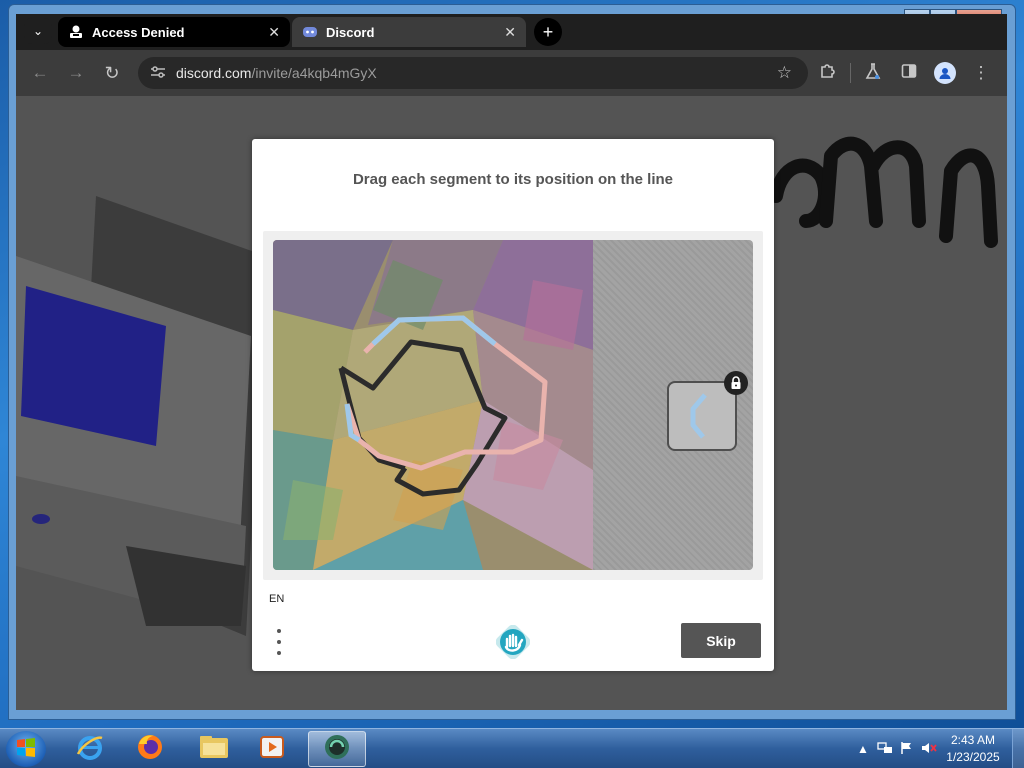 Image resolution: width=1024 pixels, height=768 pixels. What do you see at coordinates (138, 32) in the screenshot?
I see `tab-title: Access Denied` at bounding box center [138, 32].